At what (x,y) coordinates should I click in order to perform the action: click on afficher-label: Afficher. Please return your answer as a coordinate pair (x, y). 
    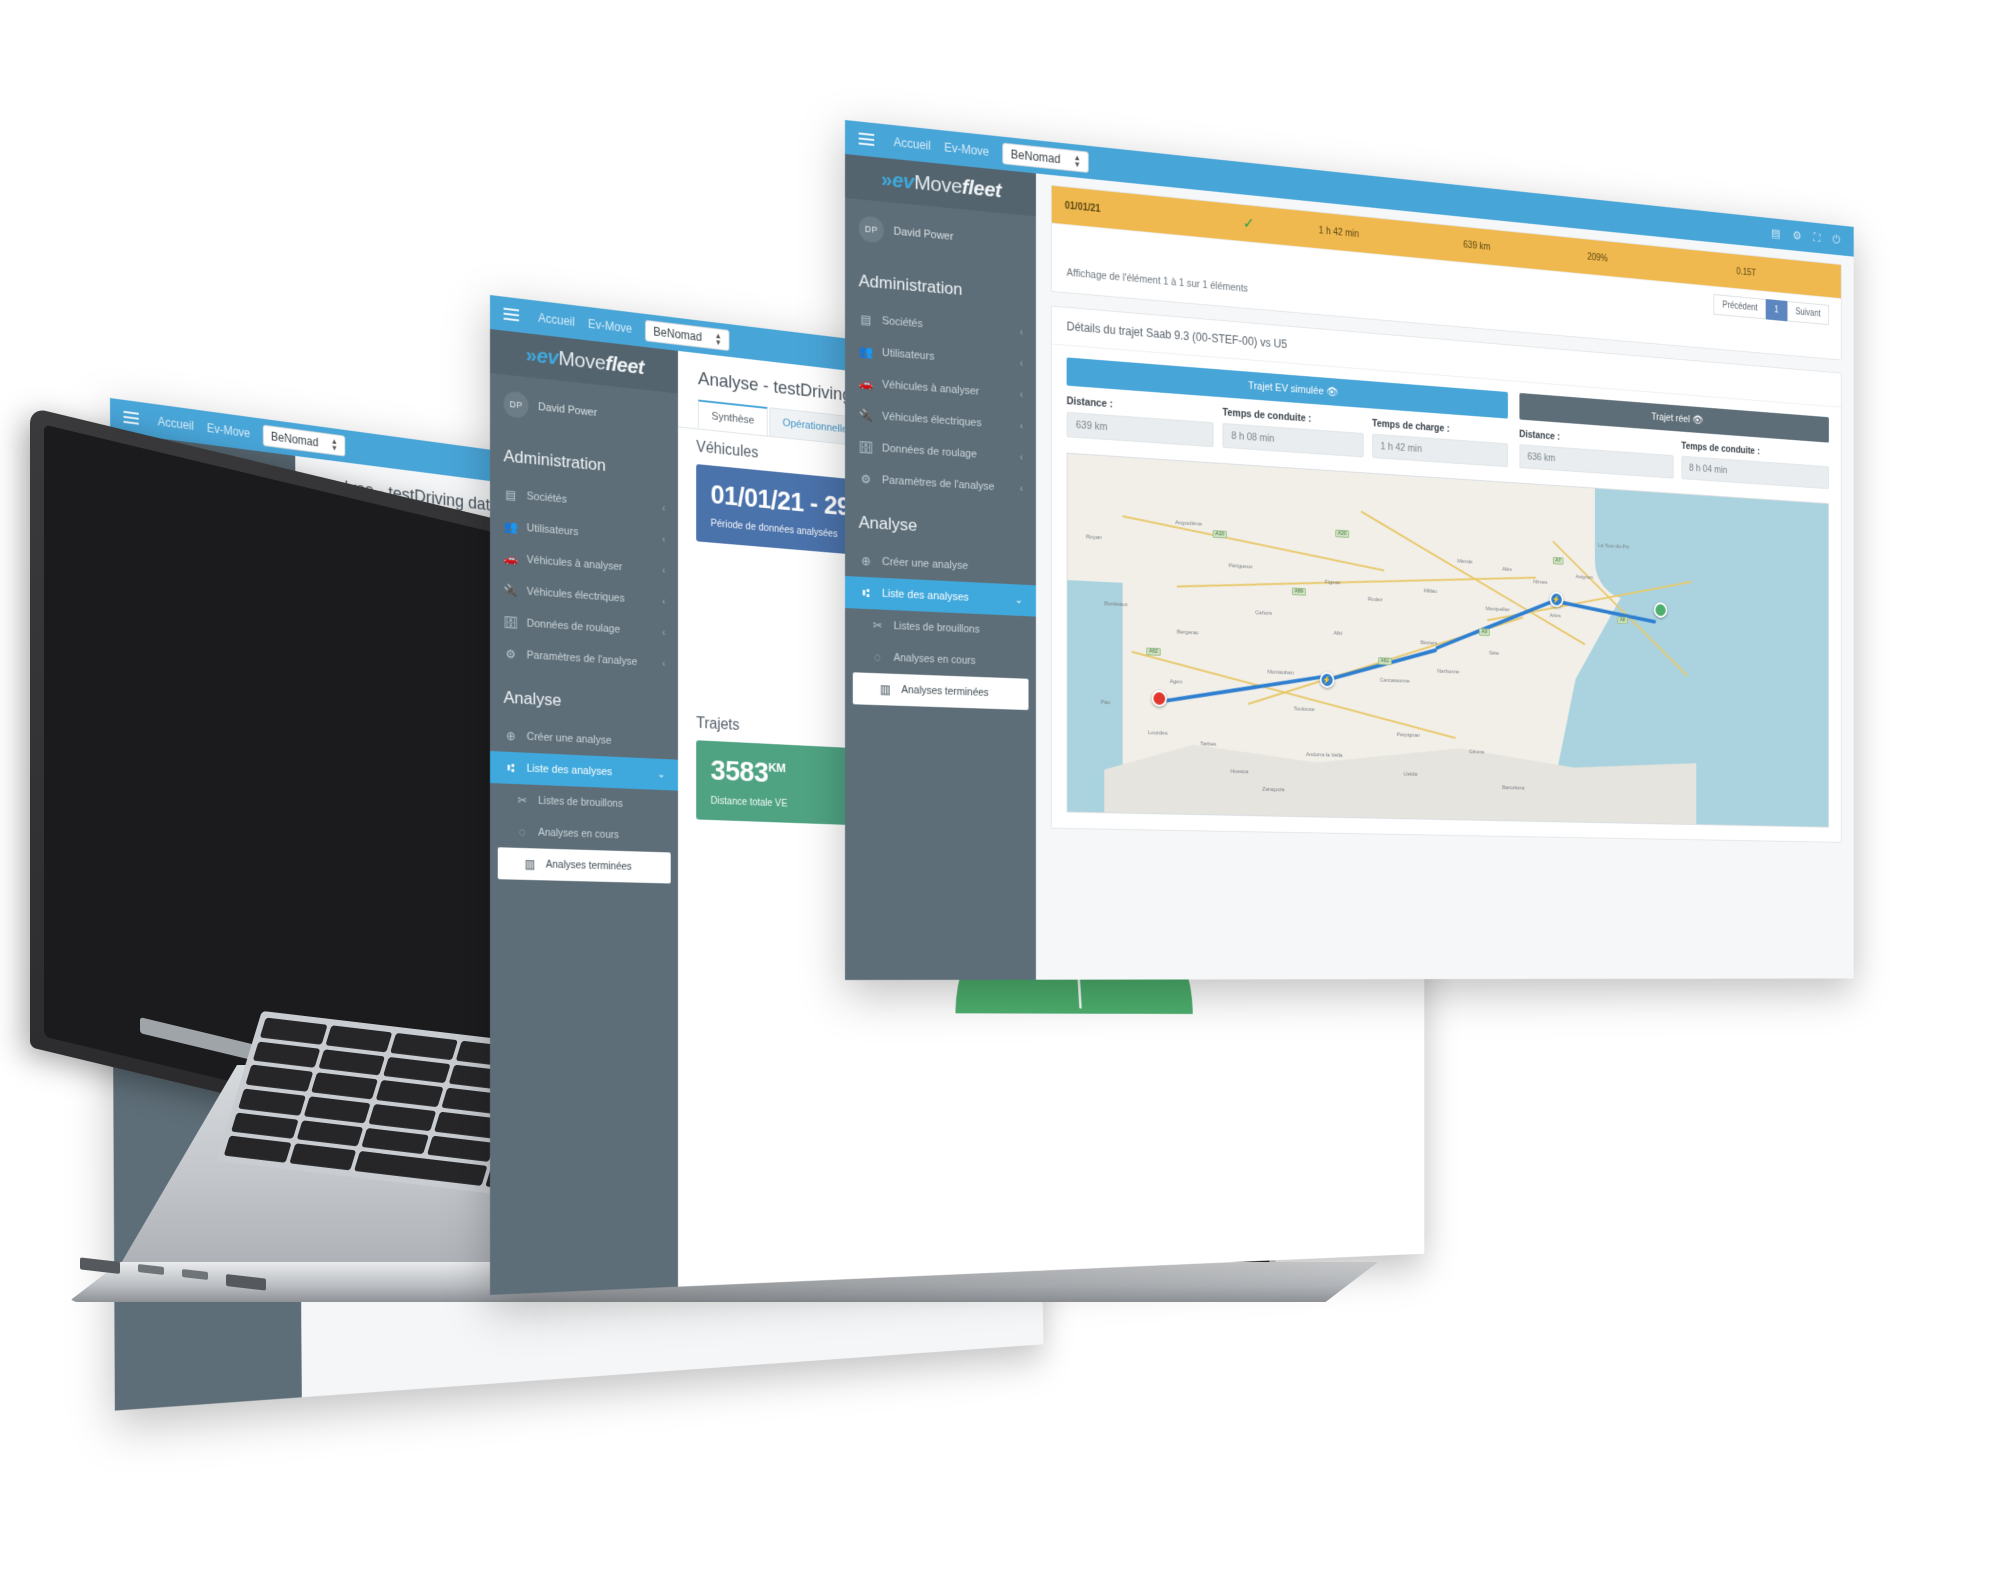
    Looking at the image, I should click on (343, 608).